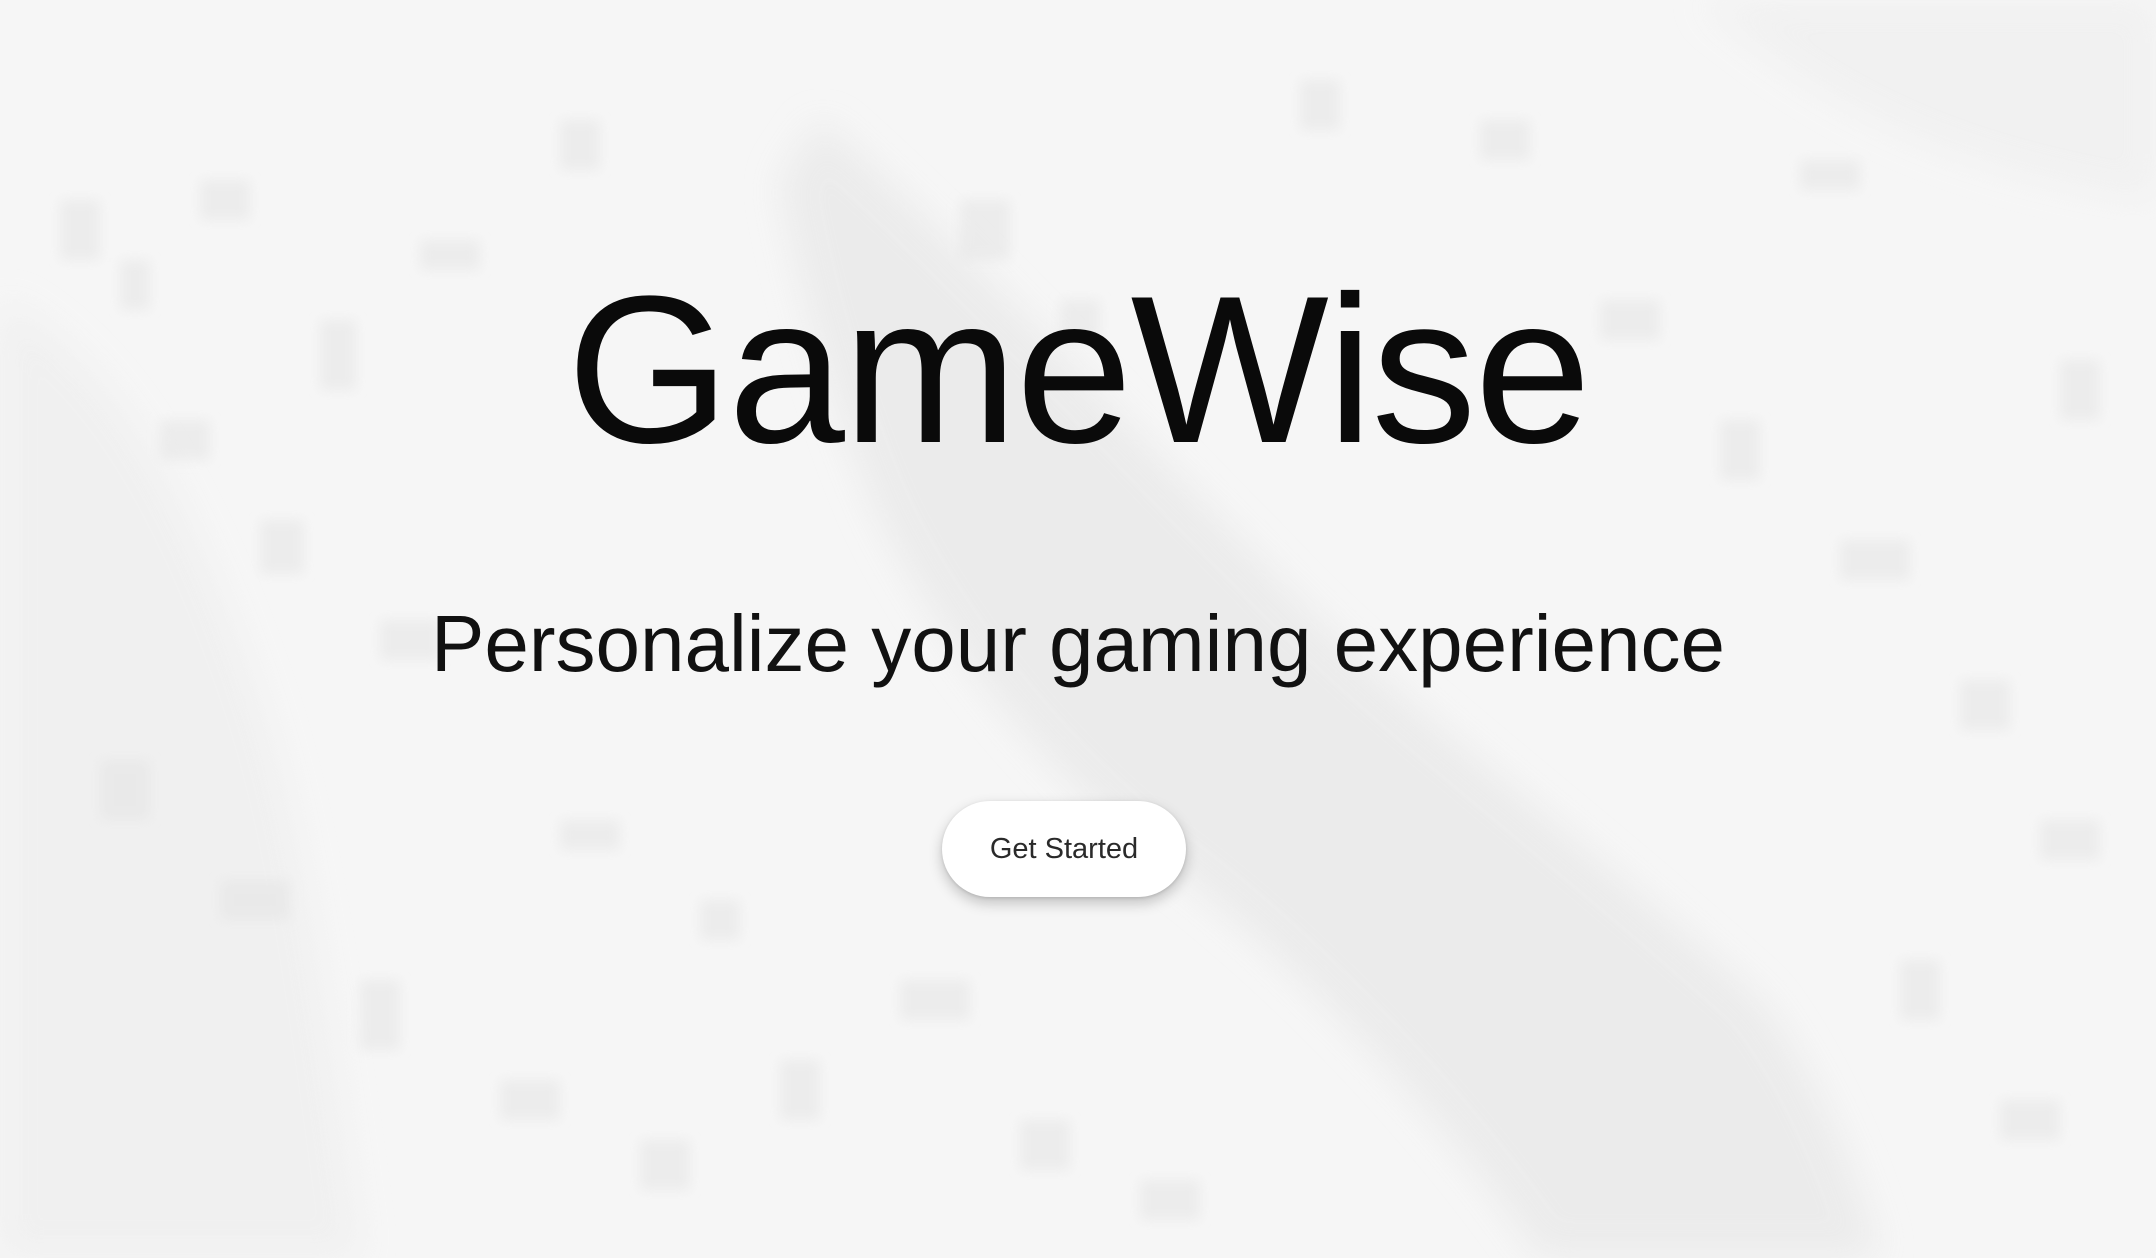 The width and height of the screenshot is (2156, 1258). Describe the element at coordinates (1064, 849) in the screenshot. I see `get-started-button: Get Started` at that location.